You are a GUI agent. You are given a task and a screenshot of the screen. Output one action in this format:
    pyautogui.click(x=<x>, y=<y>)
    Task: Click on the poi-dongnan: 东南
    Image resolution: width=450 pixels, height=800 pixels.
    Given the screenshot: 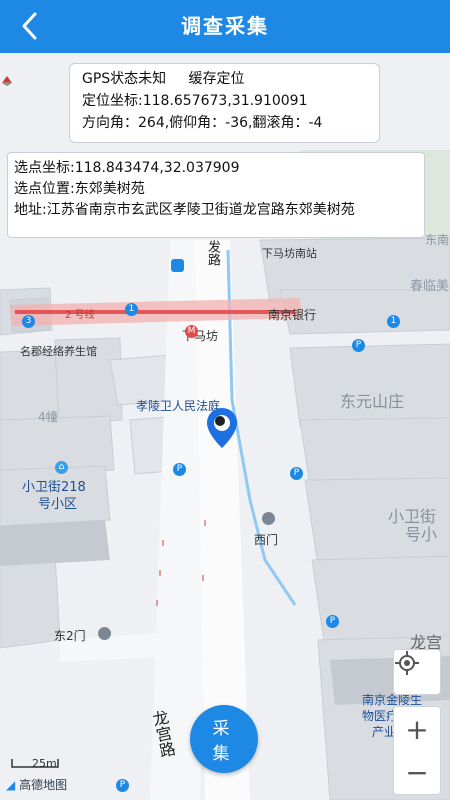 What is the action you would take?
    pyautogui.click(x=437, y=240)
    